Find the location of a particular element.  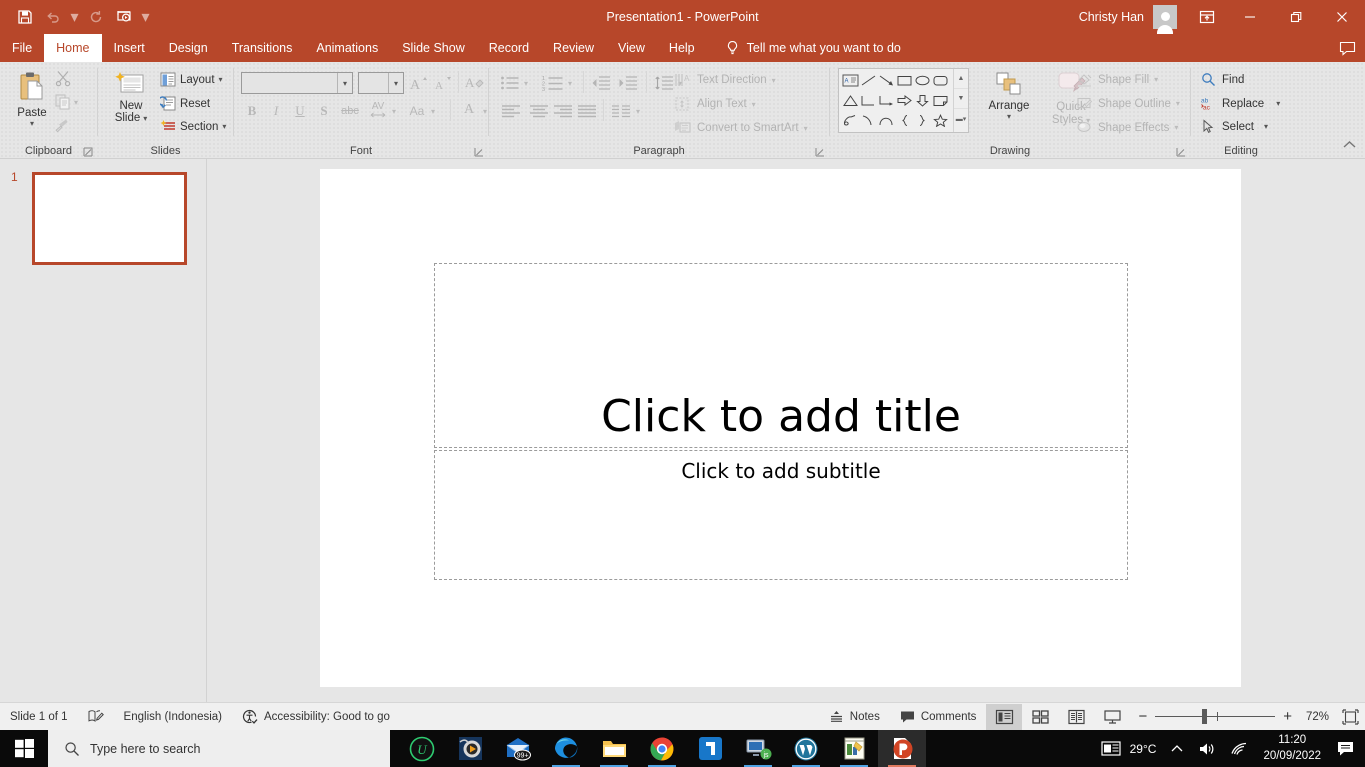

bold-button: B is located at coordinates (252, 111).